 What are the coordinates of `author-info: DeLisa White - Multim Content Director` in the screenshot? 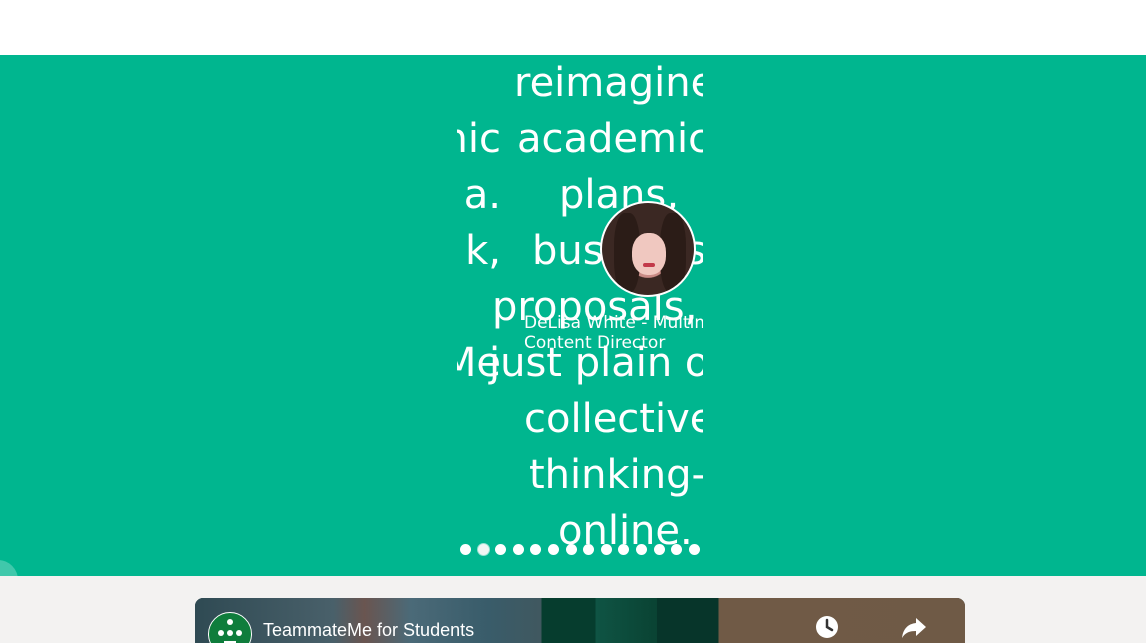 It's located at (613, 333).